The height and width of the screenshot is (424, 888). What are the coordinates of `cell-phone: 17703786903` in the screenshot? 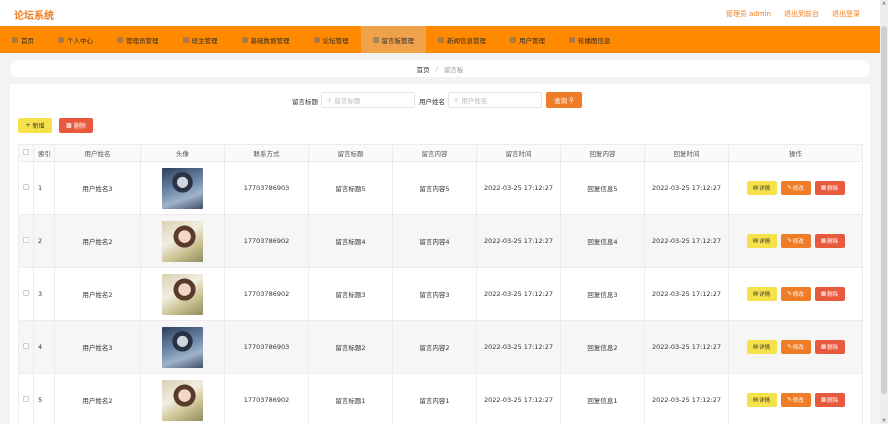 It's located at (266, 188).